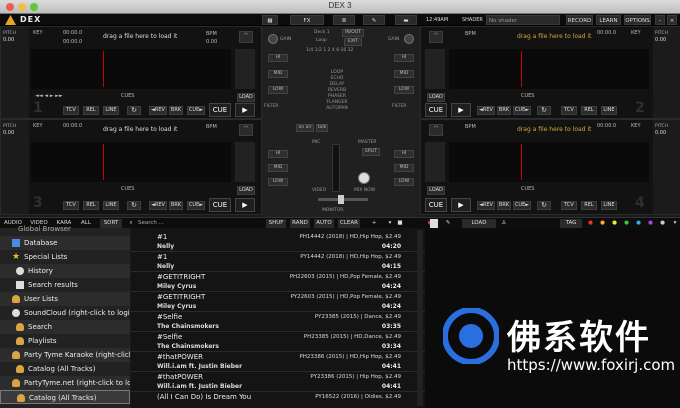 The height and width of the screenshot is (408, 680). Describe the element at coordinates (371, 152) in the screenshot. I see `split-button: SPLIT` at that location.